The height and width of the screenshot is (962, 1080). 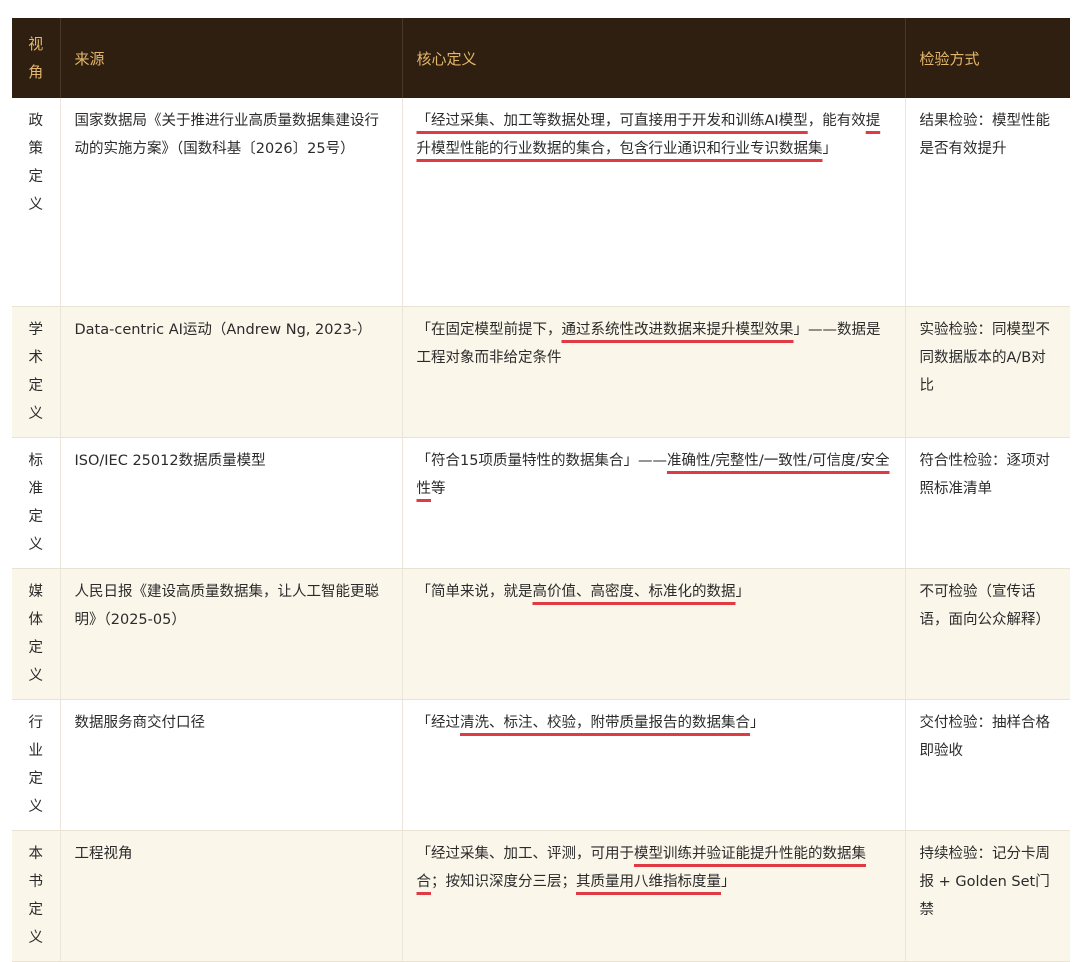 I want to click on cell-view: 政策定义, so click(x=36, y=202).